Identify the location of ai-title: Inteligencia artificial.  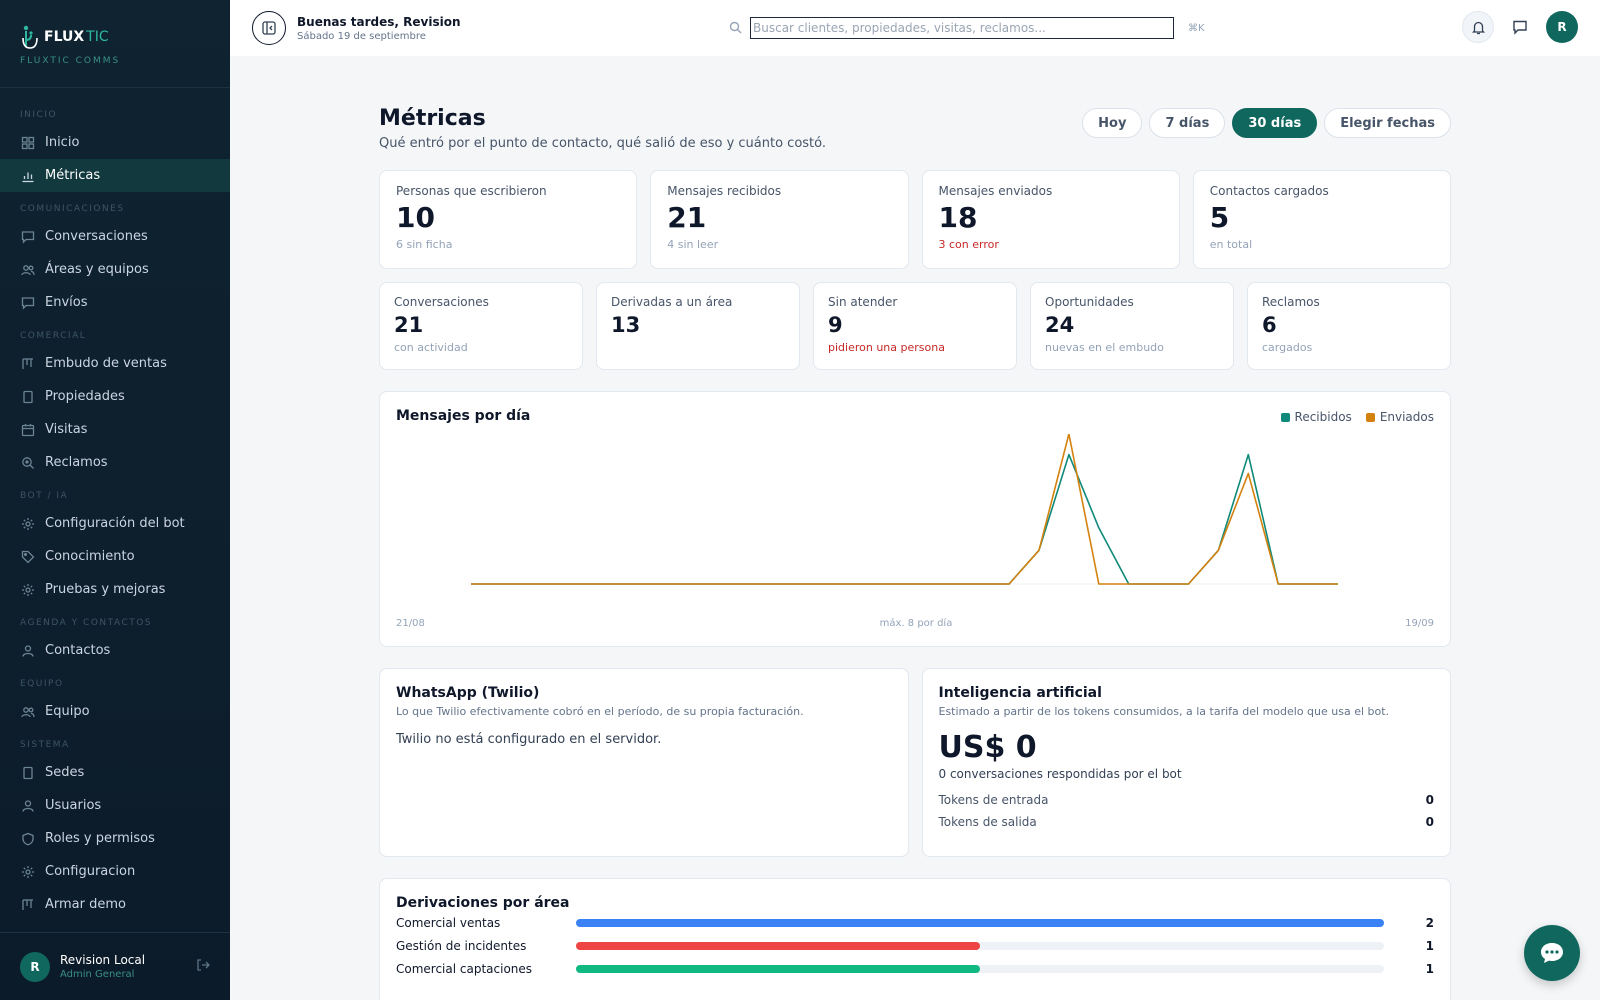
(1020, 693).